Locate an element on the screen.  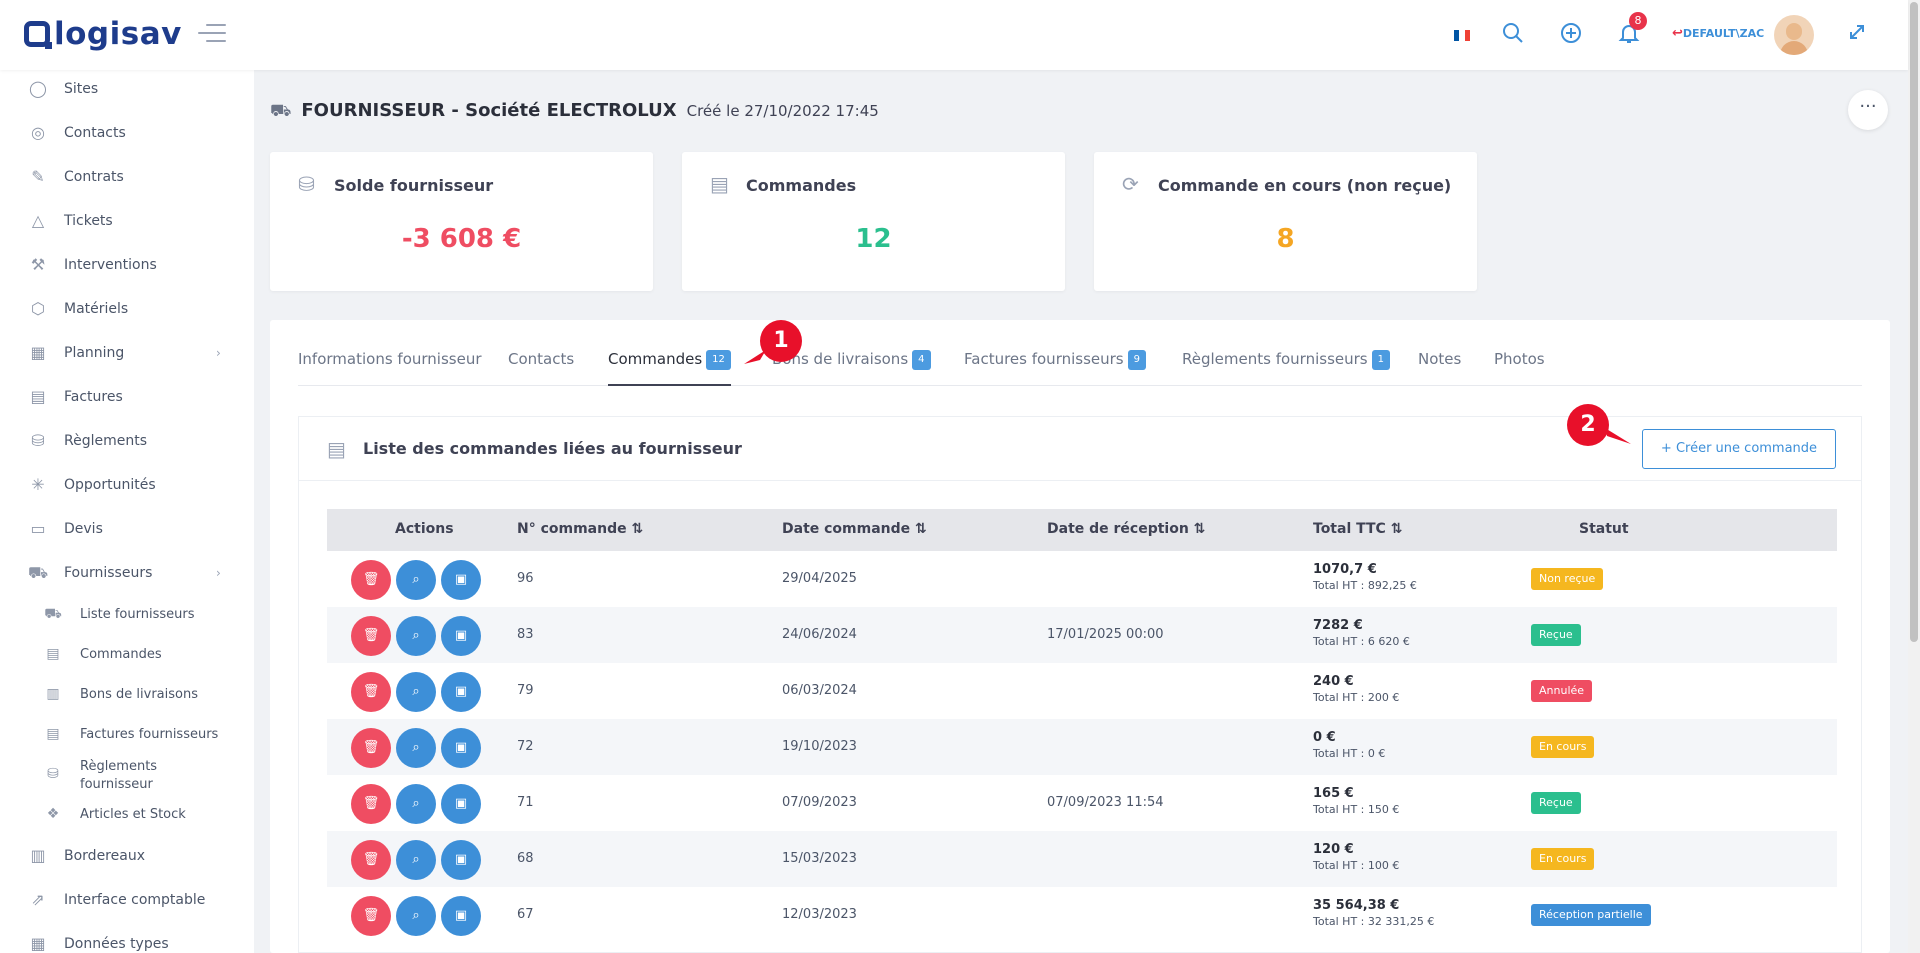
sidebar-item-donnees-types: ▦ Données types is located at coordinates (127, 939).